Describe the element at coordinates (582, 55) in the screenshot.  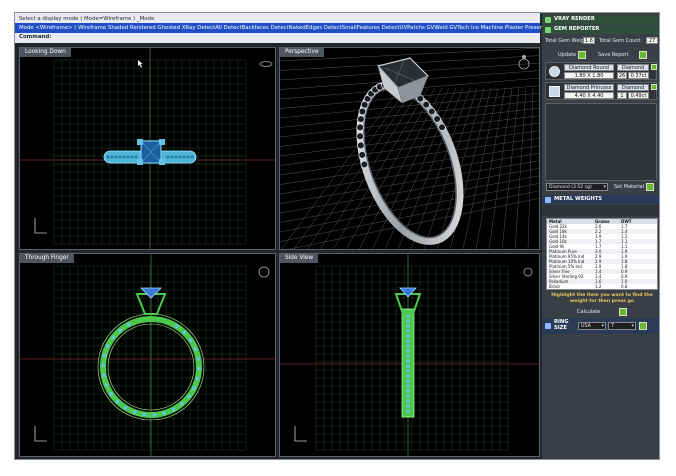
I see `update-button` at that location.